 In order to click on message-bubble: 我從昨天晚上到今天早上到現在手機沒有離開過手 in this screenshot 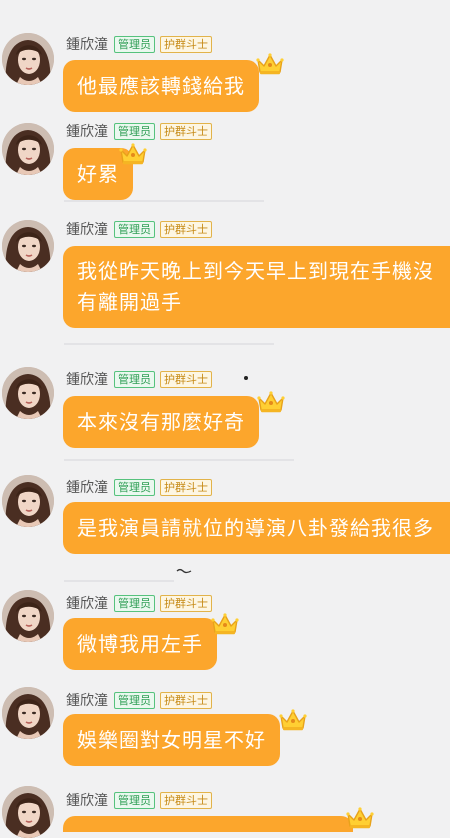, I will do `click(256, 287)`.